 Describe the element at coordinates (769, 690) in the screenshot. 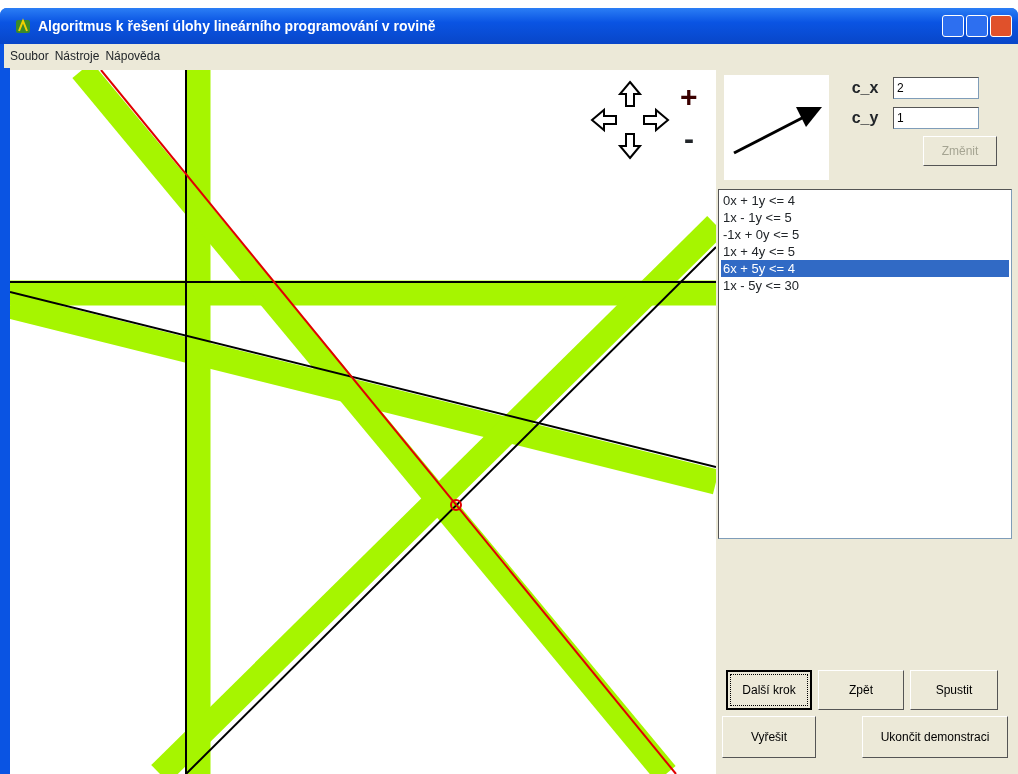

I see `action-button: Další krok` at that location.